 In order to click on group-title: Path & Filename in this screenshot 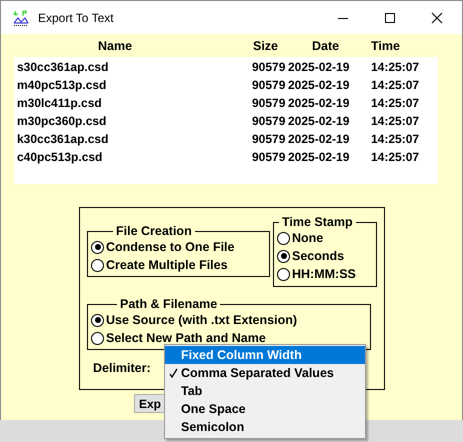, I will do `click(168, 304)`.